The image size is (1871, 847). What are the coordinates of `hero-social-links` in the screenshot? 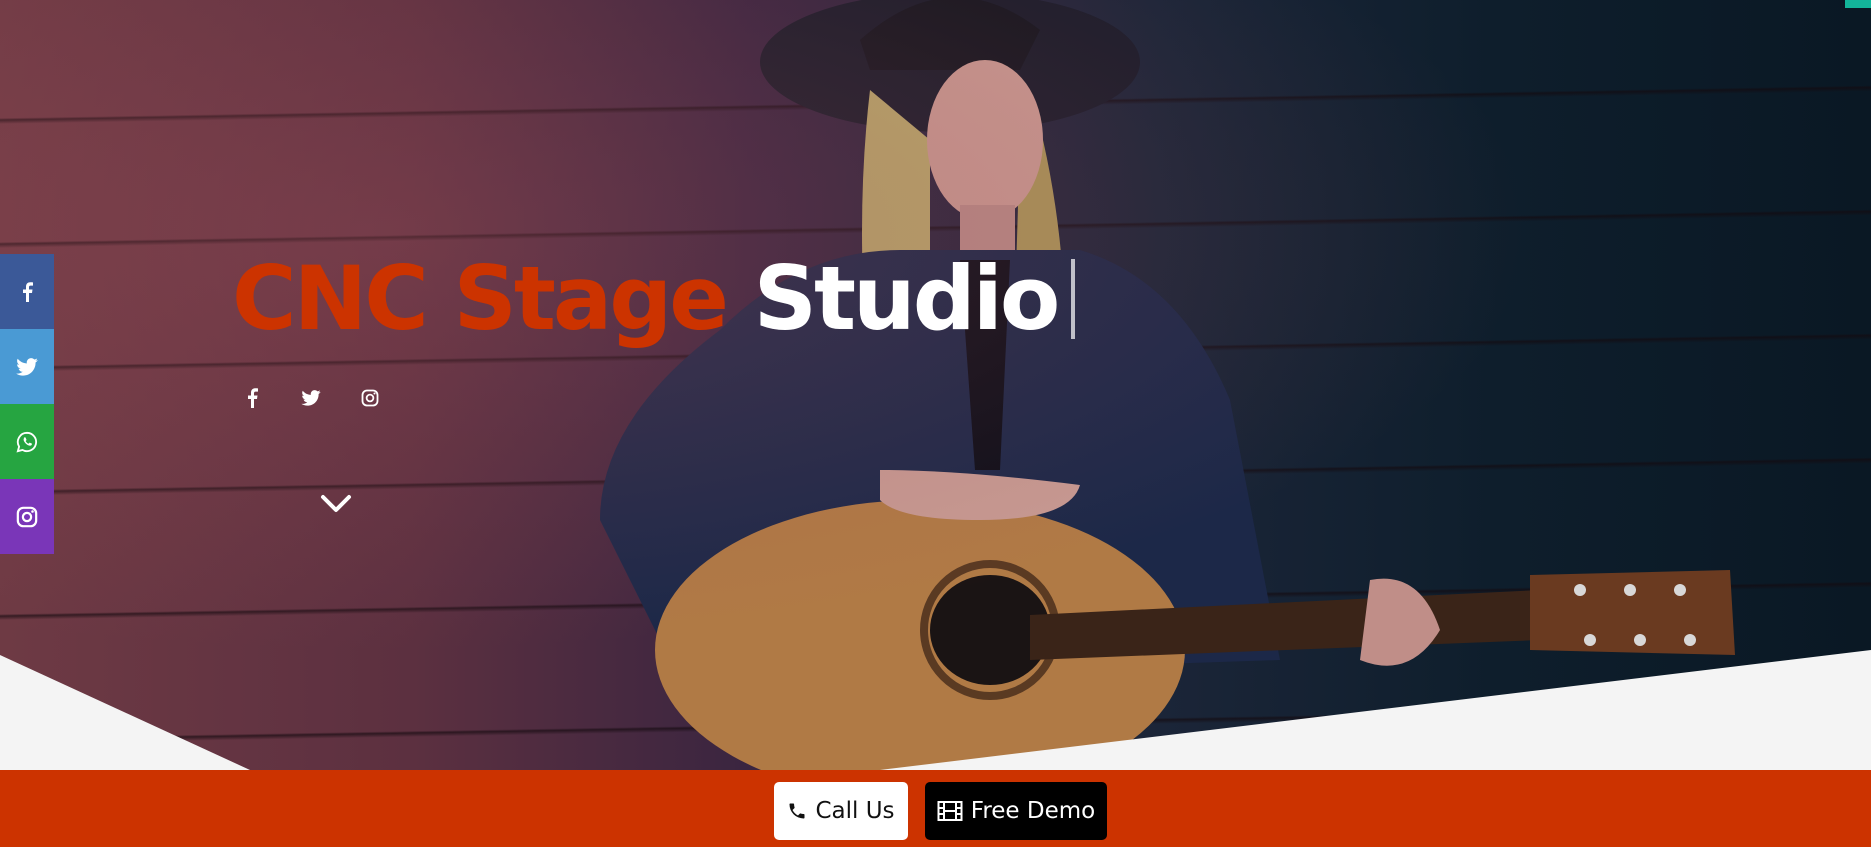 It's located at (311, 398).